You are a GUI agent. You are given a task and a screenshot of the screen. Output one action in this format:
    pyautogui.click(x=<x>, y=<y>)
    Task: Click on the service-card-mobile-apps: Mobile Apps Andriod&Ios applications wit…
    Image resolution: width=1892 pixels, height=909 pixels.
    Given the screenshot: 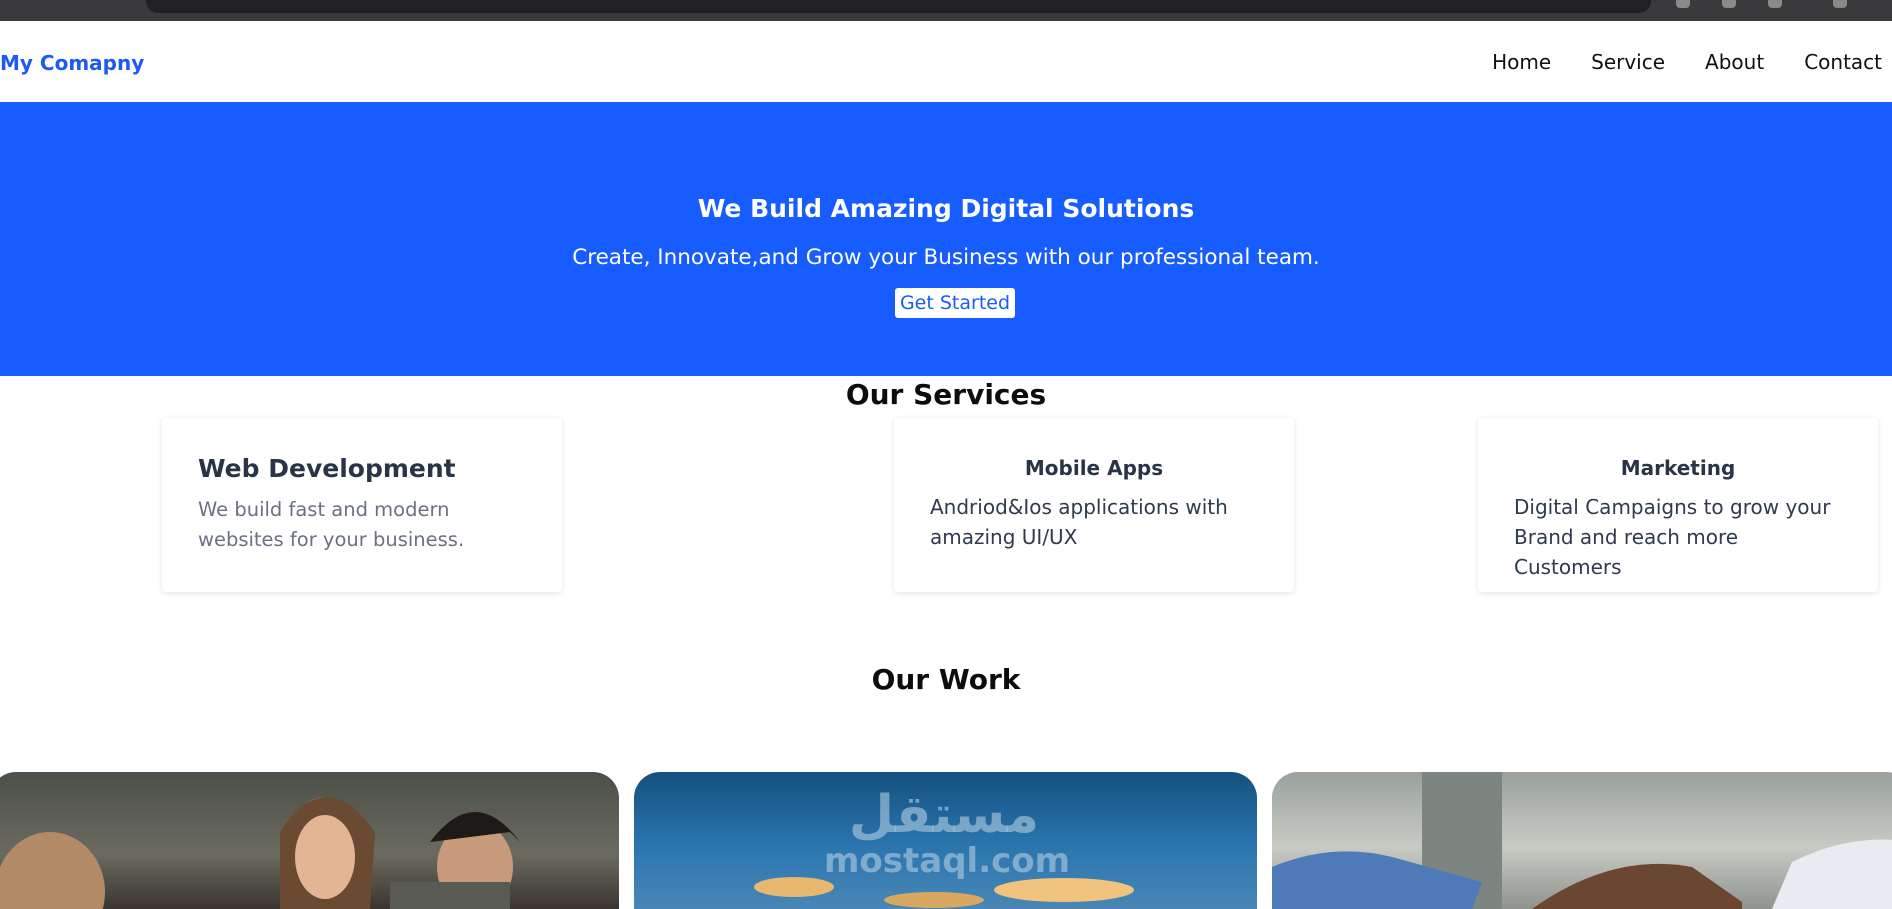 What is the action you would take?
    pyautogui.click(x=1094, y=505)
    